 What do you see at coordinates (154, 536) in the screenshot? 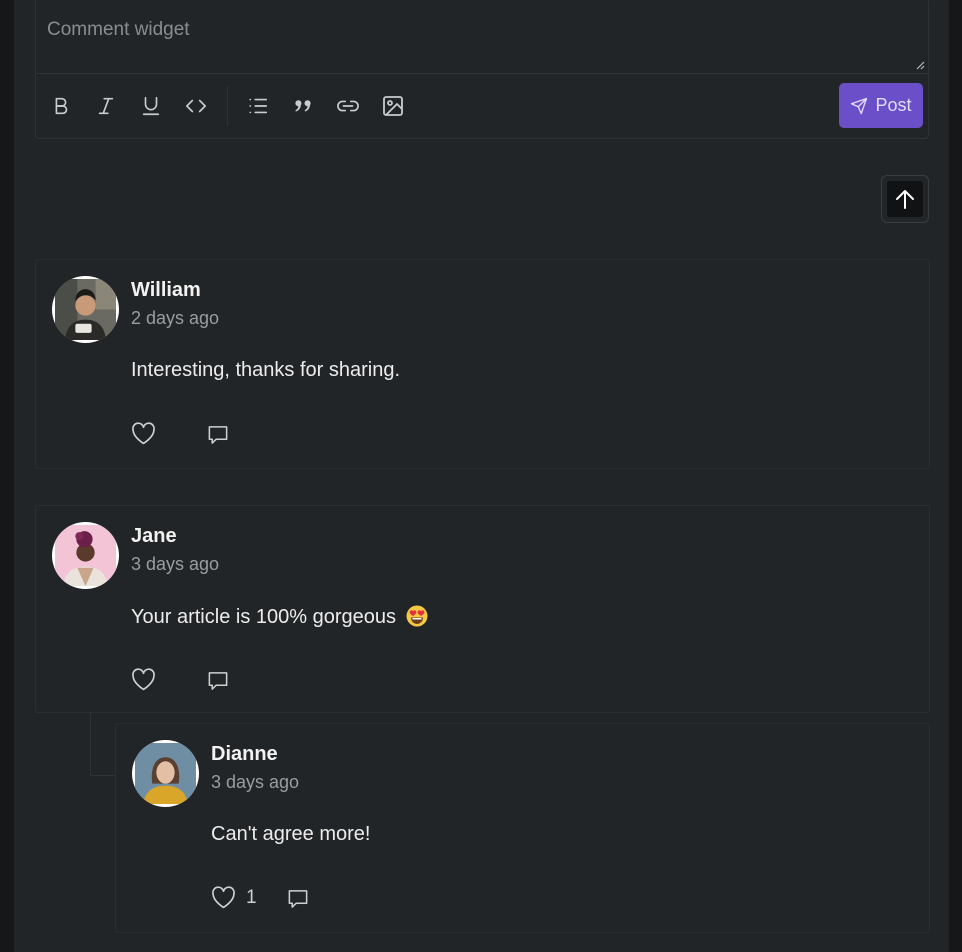
I see `comment-author: Jane` at bounding box center [154, 536].